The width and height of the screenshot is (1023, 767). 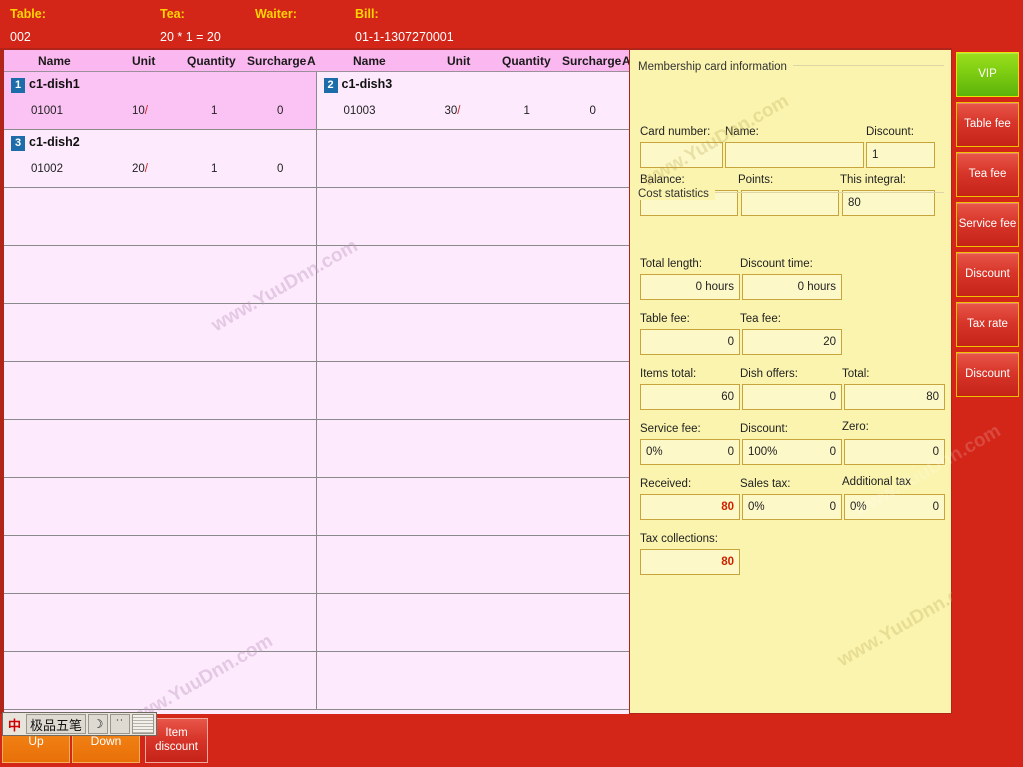 I want to click on side-button-table-fee-1: Table fee, so click(x=987, y=124).